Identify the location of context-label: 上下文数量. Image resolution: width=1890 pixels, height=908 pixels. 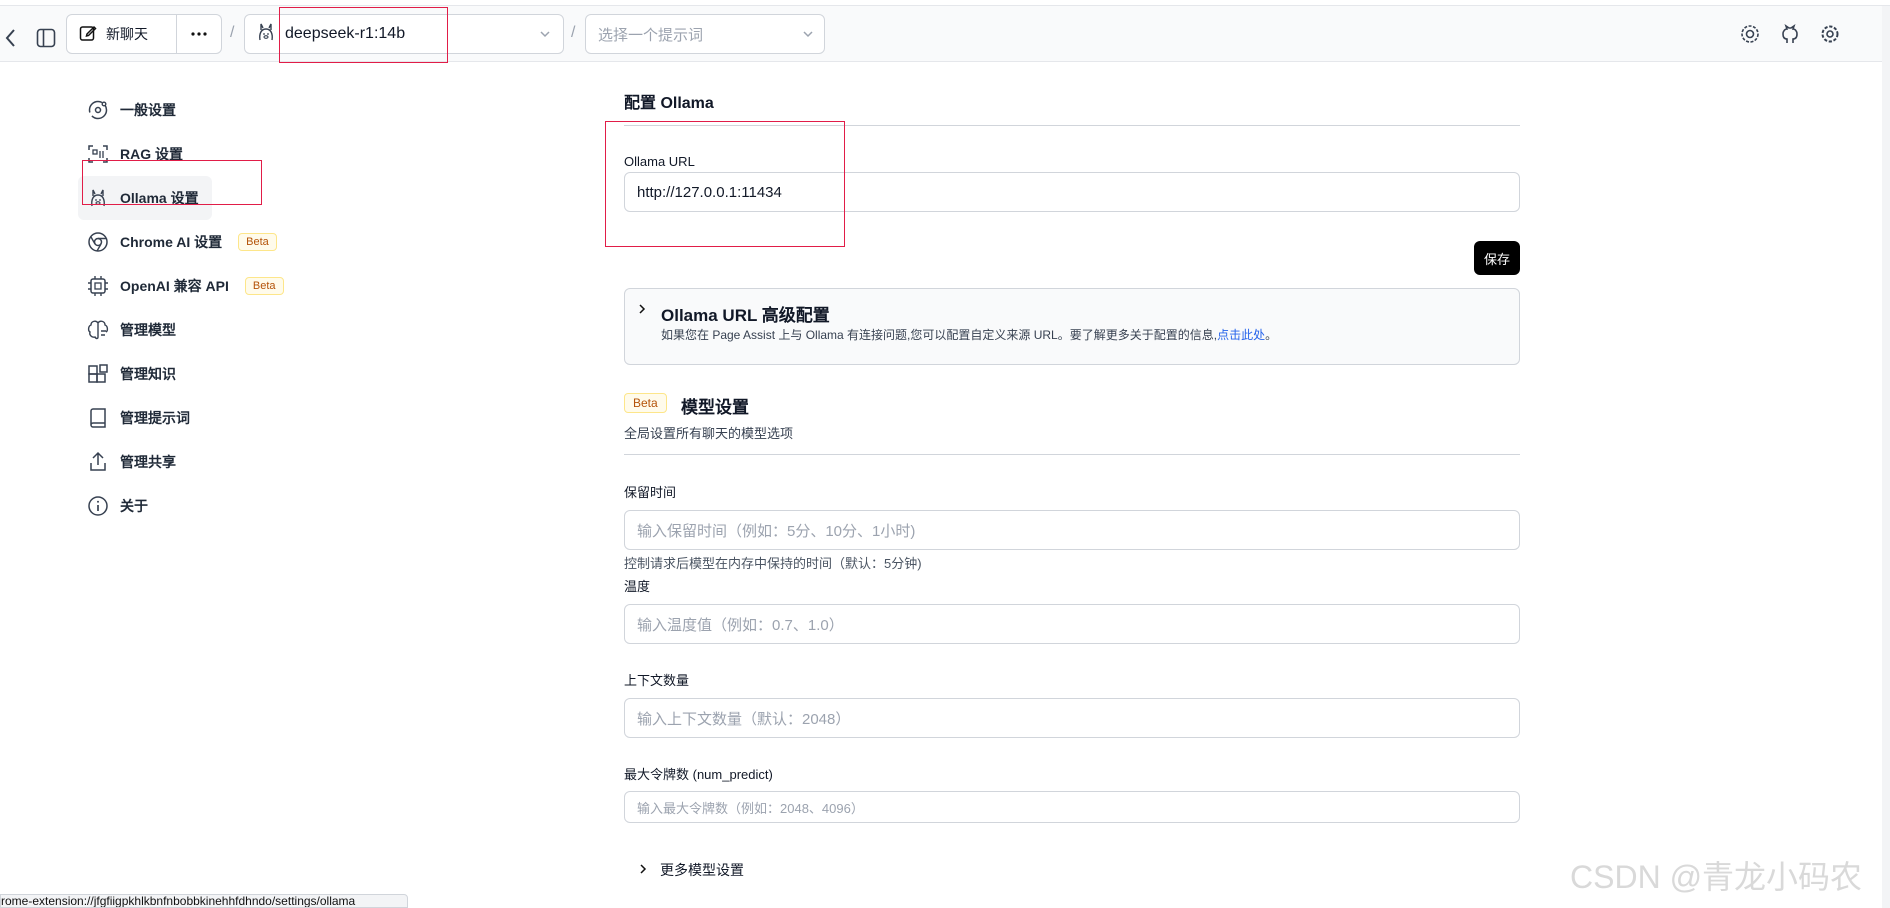
(657, 680).